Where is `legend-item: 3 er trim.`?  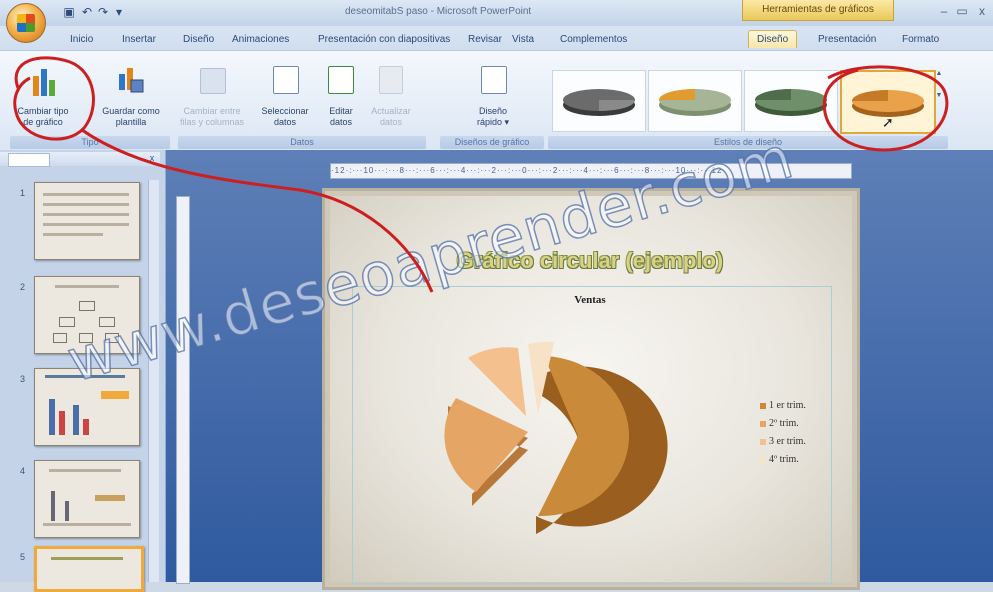 legend-item: 3 er trim. is located at coordinates (783, 441).